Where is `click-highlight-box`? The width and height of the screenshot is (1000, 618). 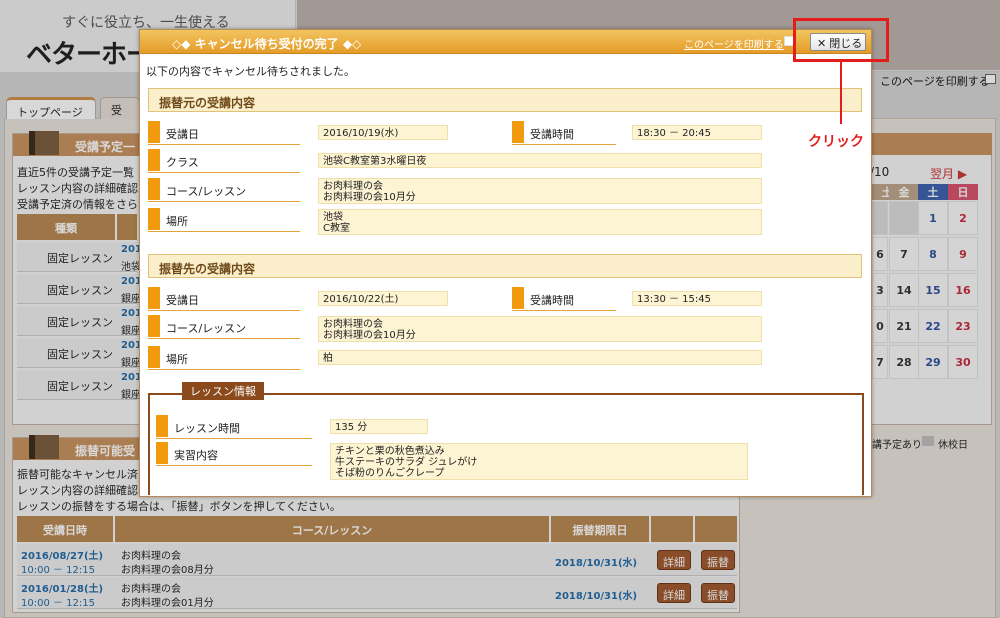 click-highlight-box is located at coordinates (841, 40).